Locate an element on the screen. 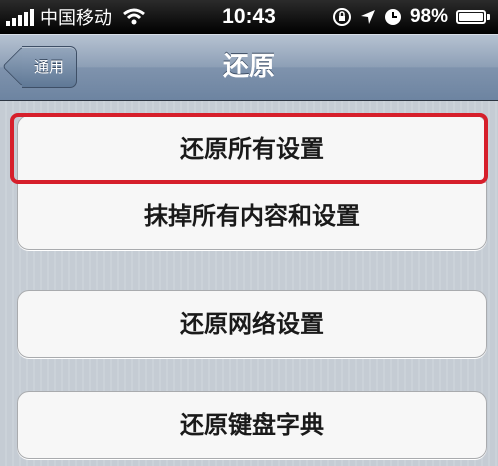  rotation-lock-icon is located at coordinates (341, 17).